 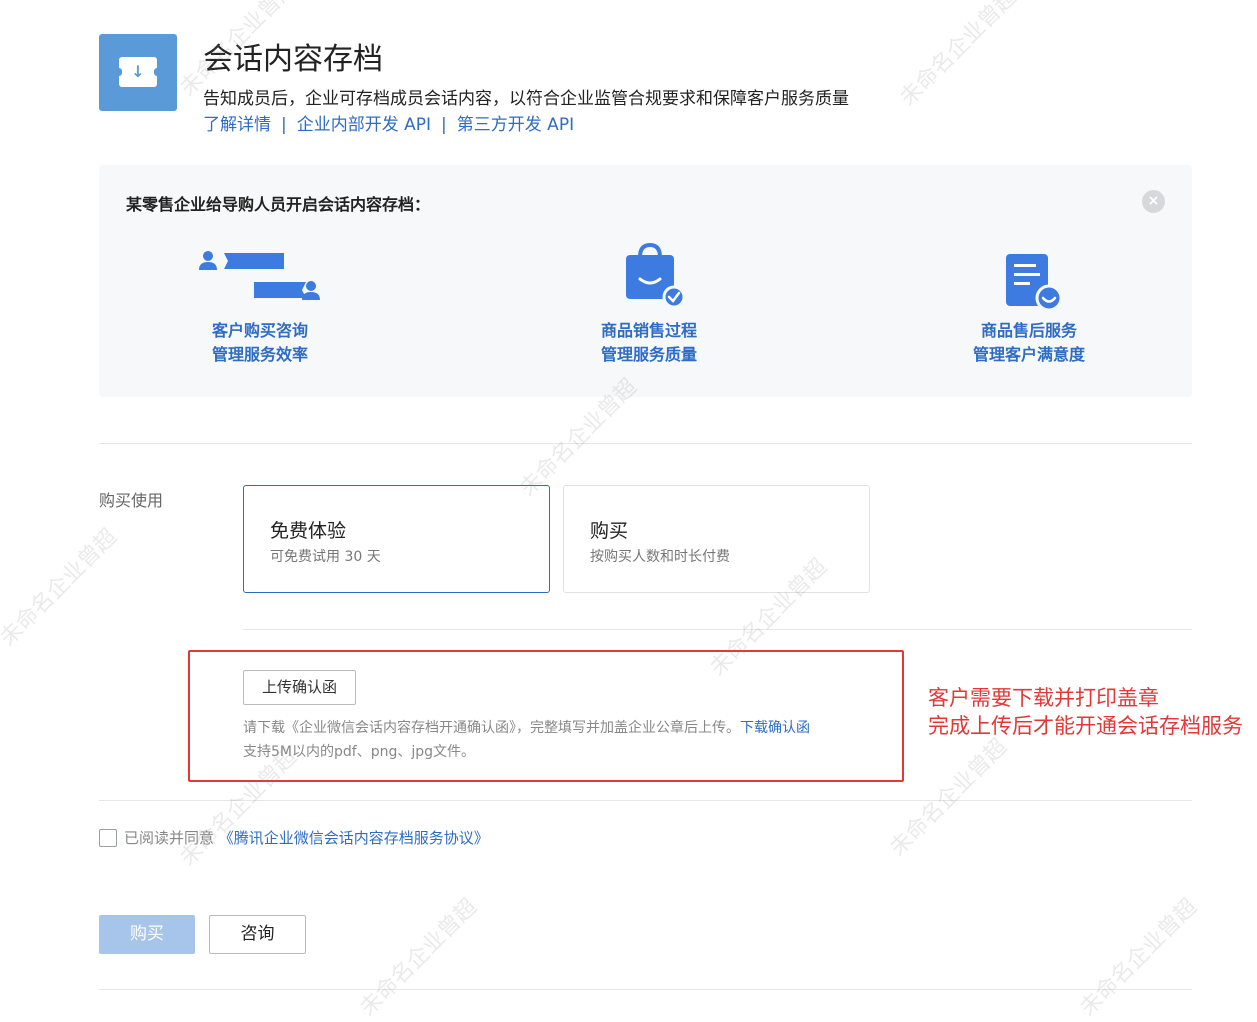 What do you see at coordinates (278, 204) in the screenshot?
I see `example-panel-title: 某零售企业给导购人员开启会话内容存档：` at bounding box center [278, 204].